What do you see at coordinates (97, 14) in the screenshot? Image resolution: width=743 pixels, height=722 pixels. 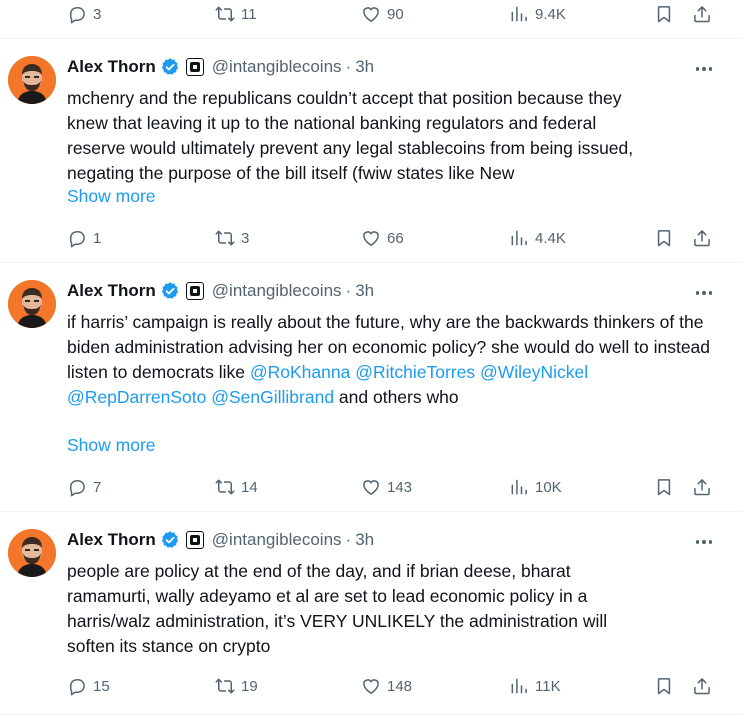 I see `reply-count: 3` at bounding box center [97, 14].